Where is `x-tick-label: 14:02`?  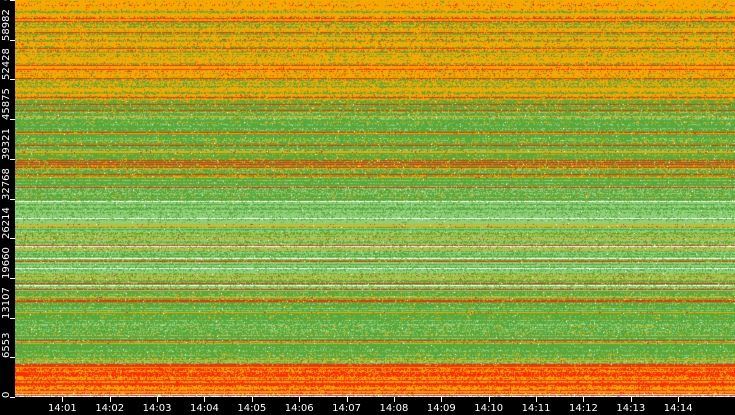 x-tick-label: 14:02 is located at coordinates (110, 408).